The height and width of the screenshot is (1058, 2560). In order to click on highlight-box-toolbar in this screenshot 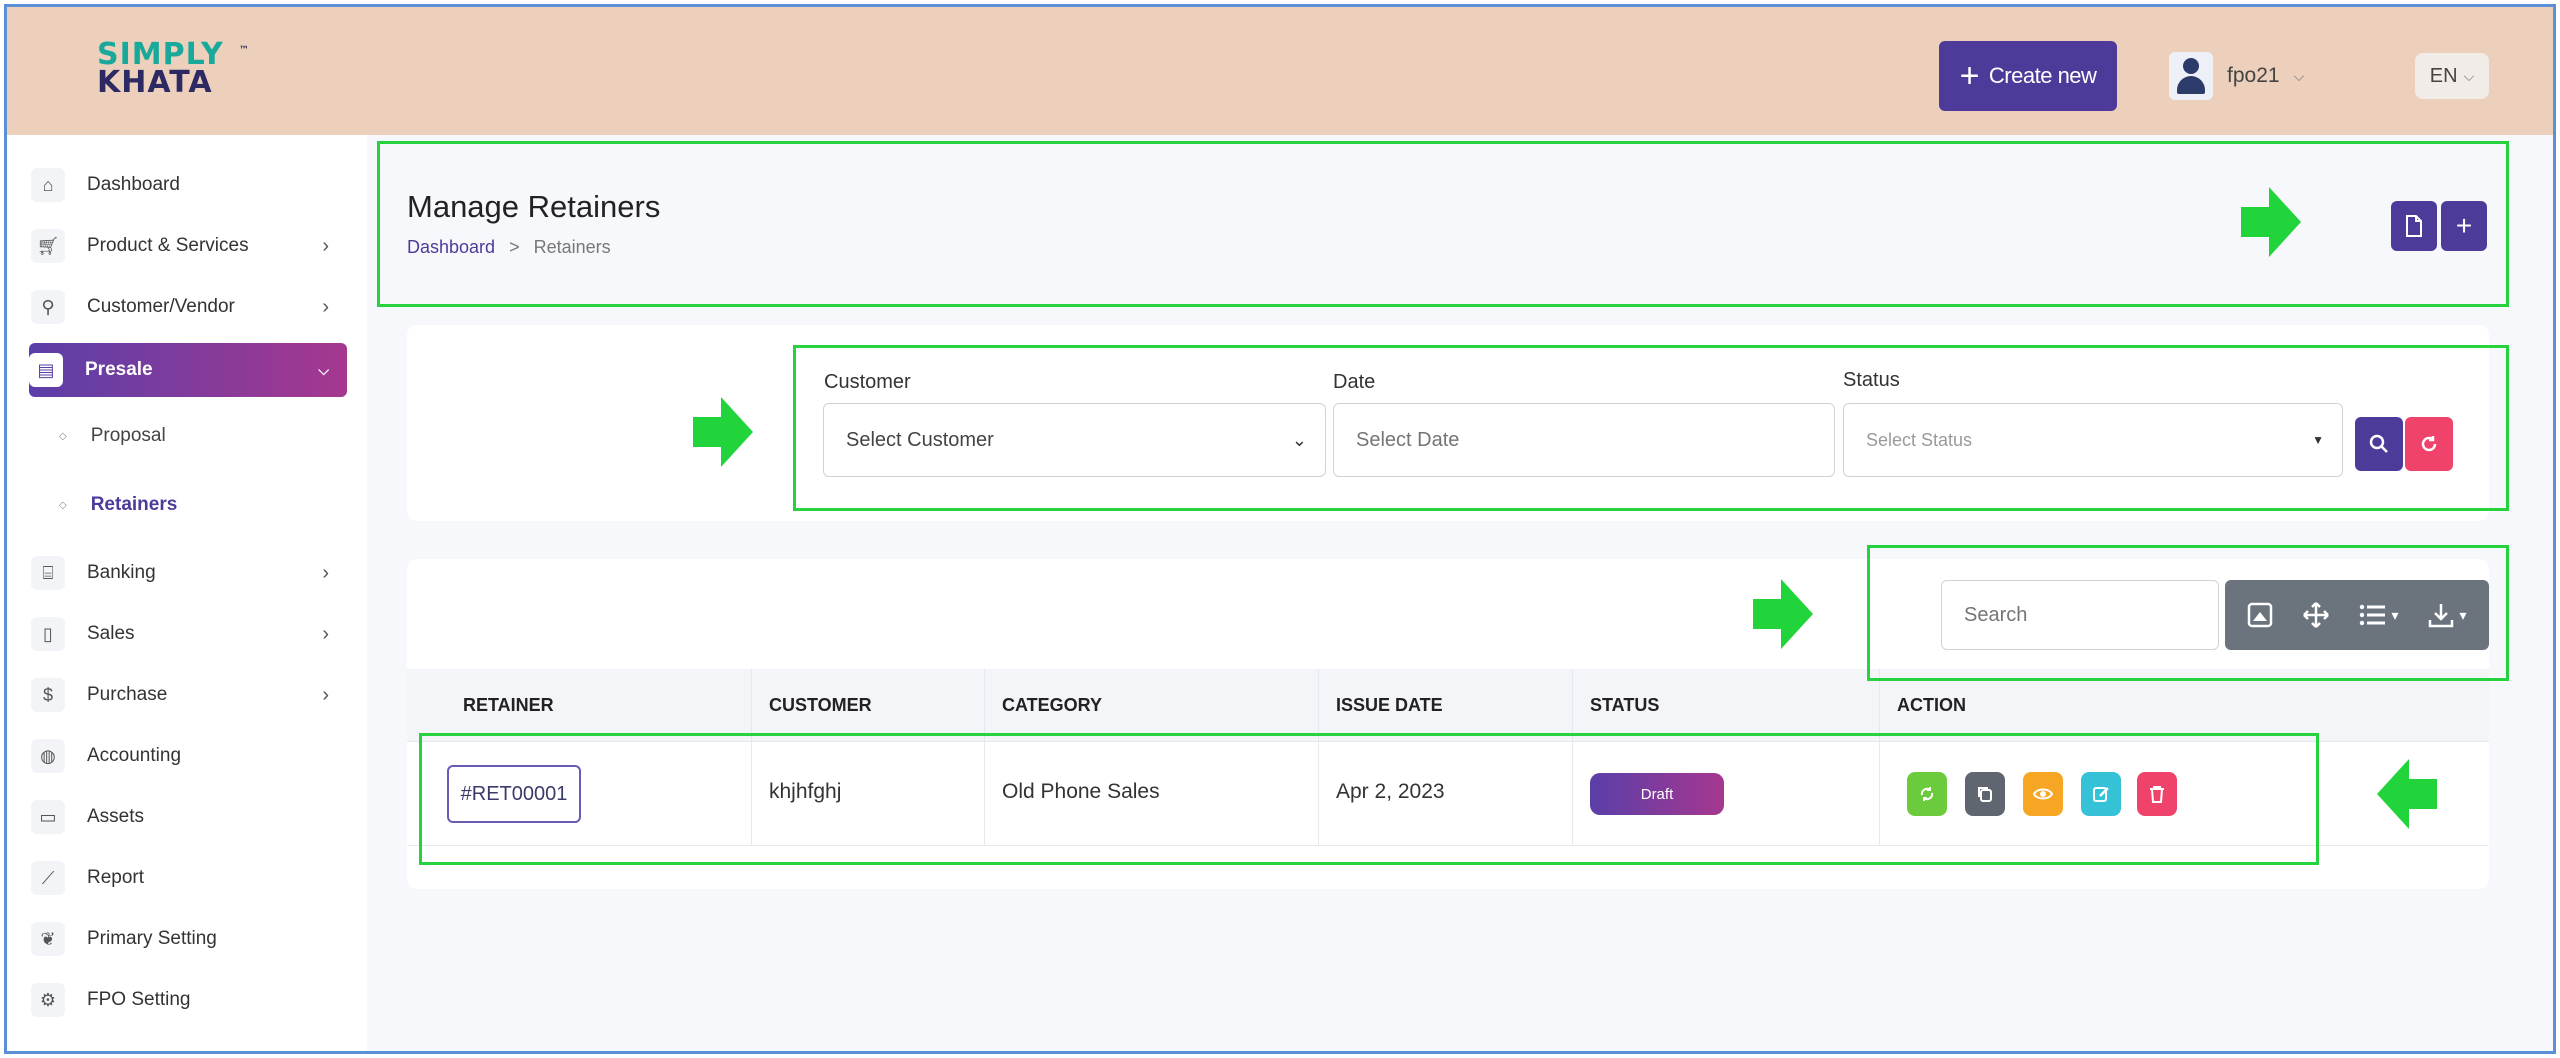, I will do `click(2188, 613)`.